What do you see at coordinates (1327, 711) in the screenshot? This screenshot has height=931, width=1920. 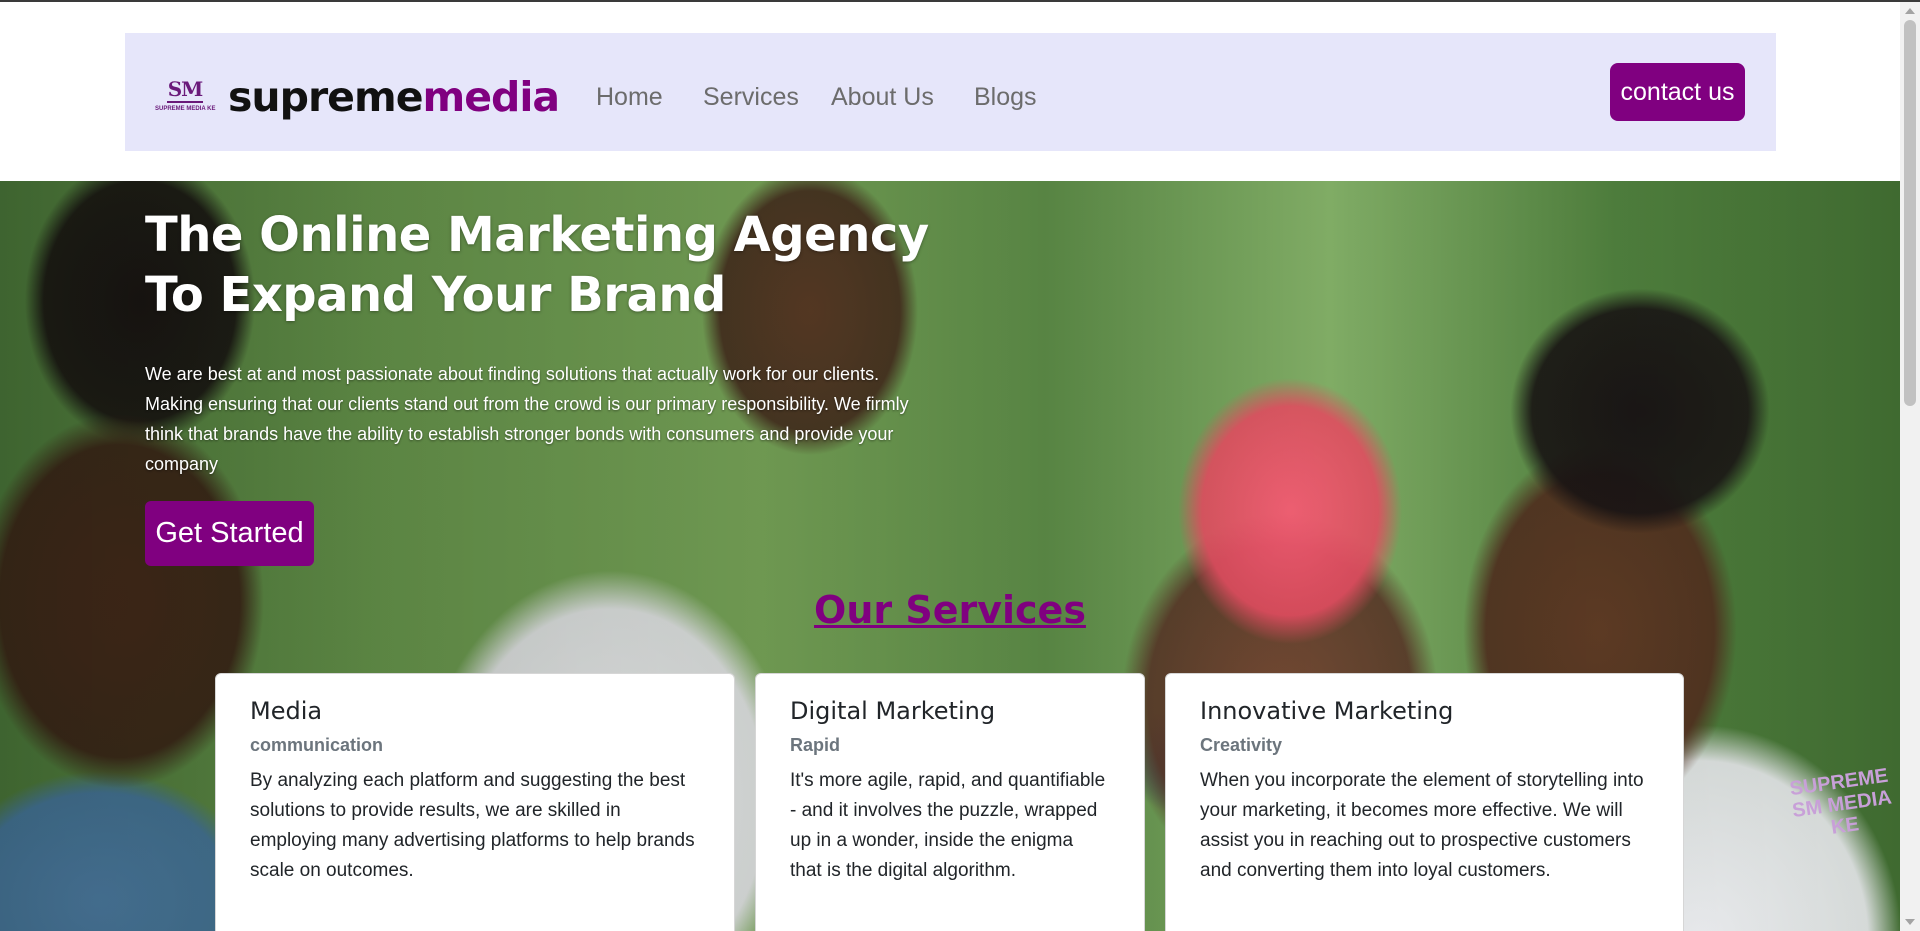 I see `service-card-title: Innovative Marketing` at bounding box center [1327, 711].